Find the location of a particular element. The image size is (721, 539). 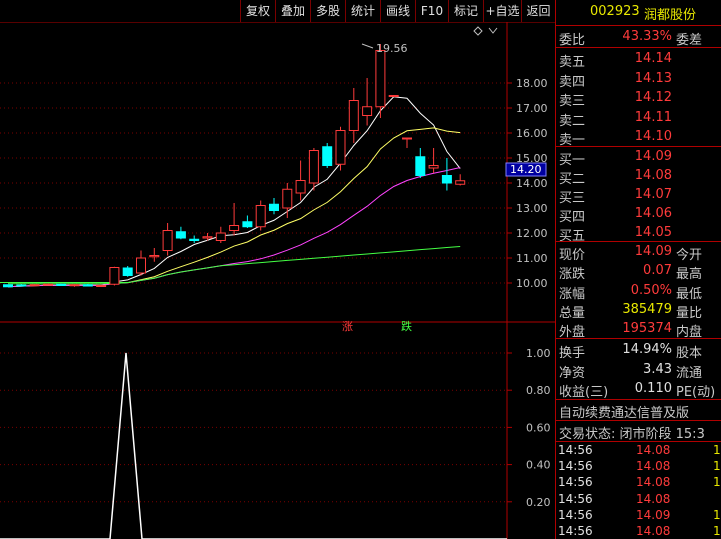

promo-link: 自动续费通达信普及版 is located at coordinates (638, 410).